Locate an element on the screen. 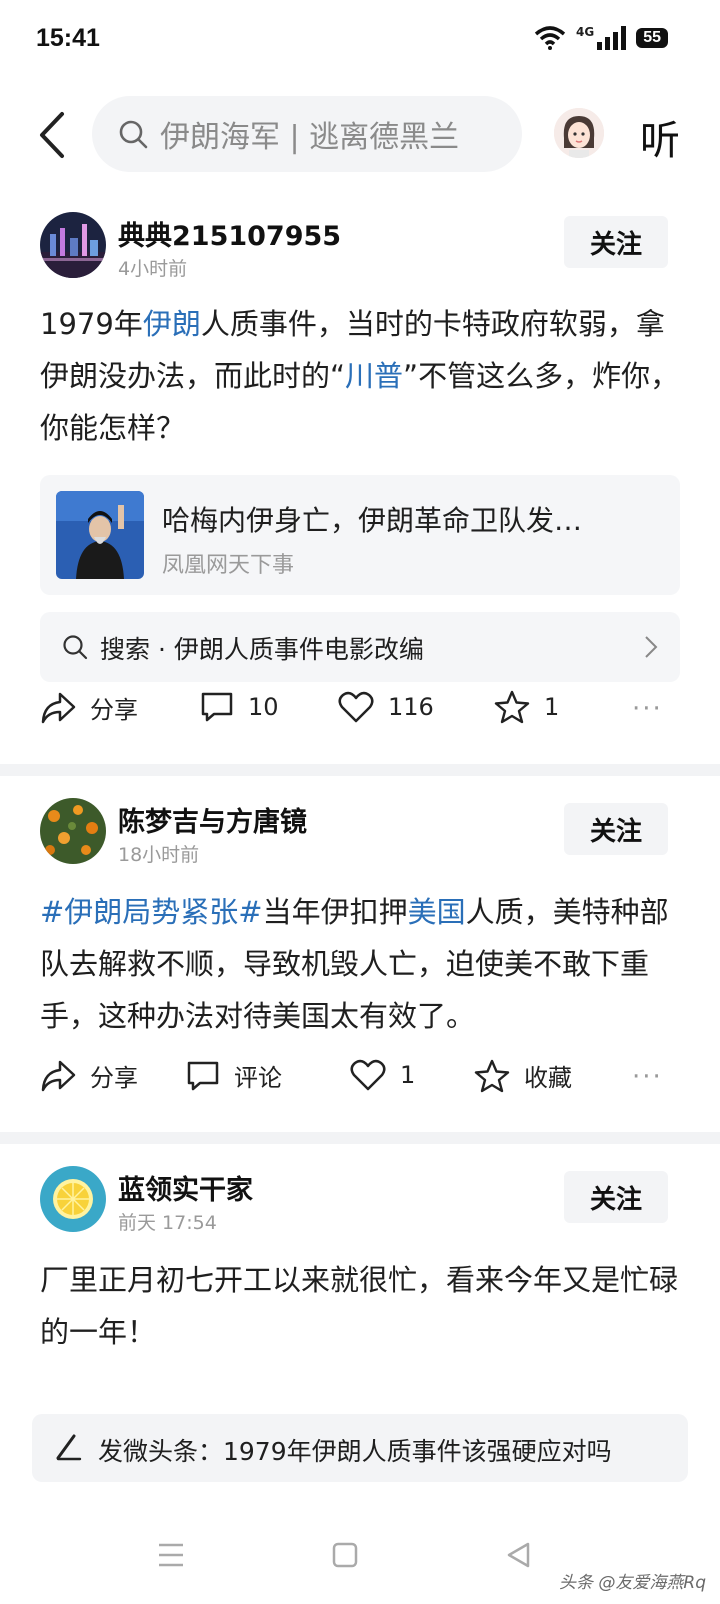  search-bar: 伊朗海军 | 逃离德黑兰 is located at coordinates (307, 134).